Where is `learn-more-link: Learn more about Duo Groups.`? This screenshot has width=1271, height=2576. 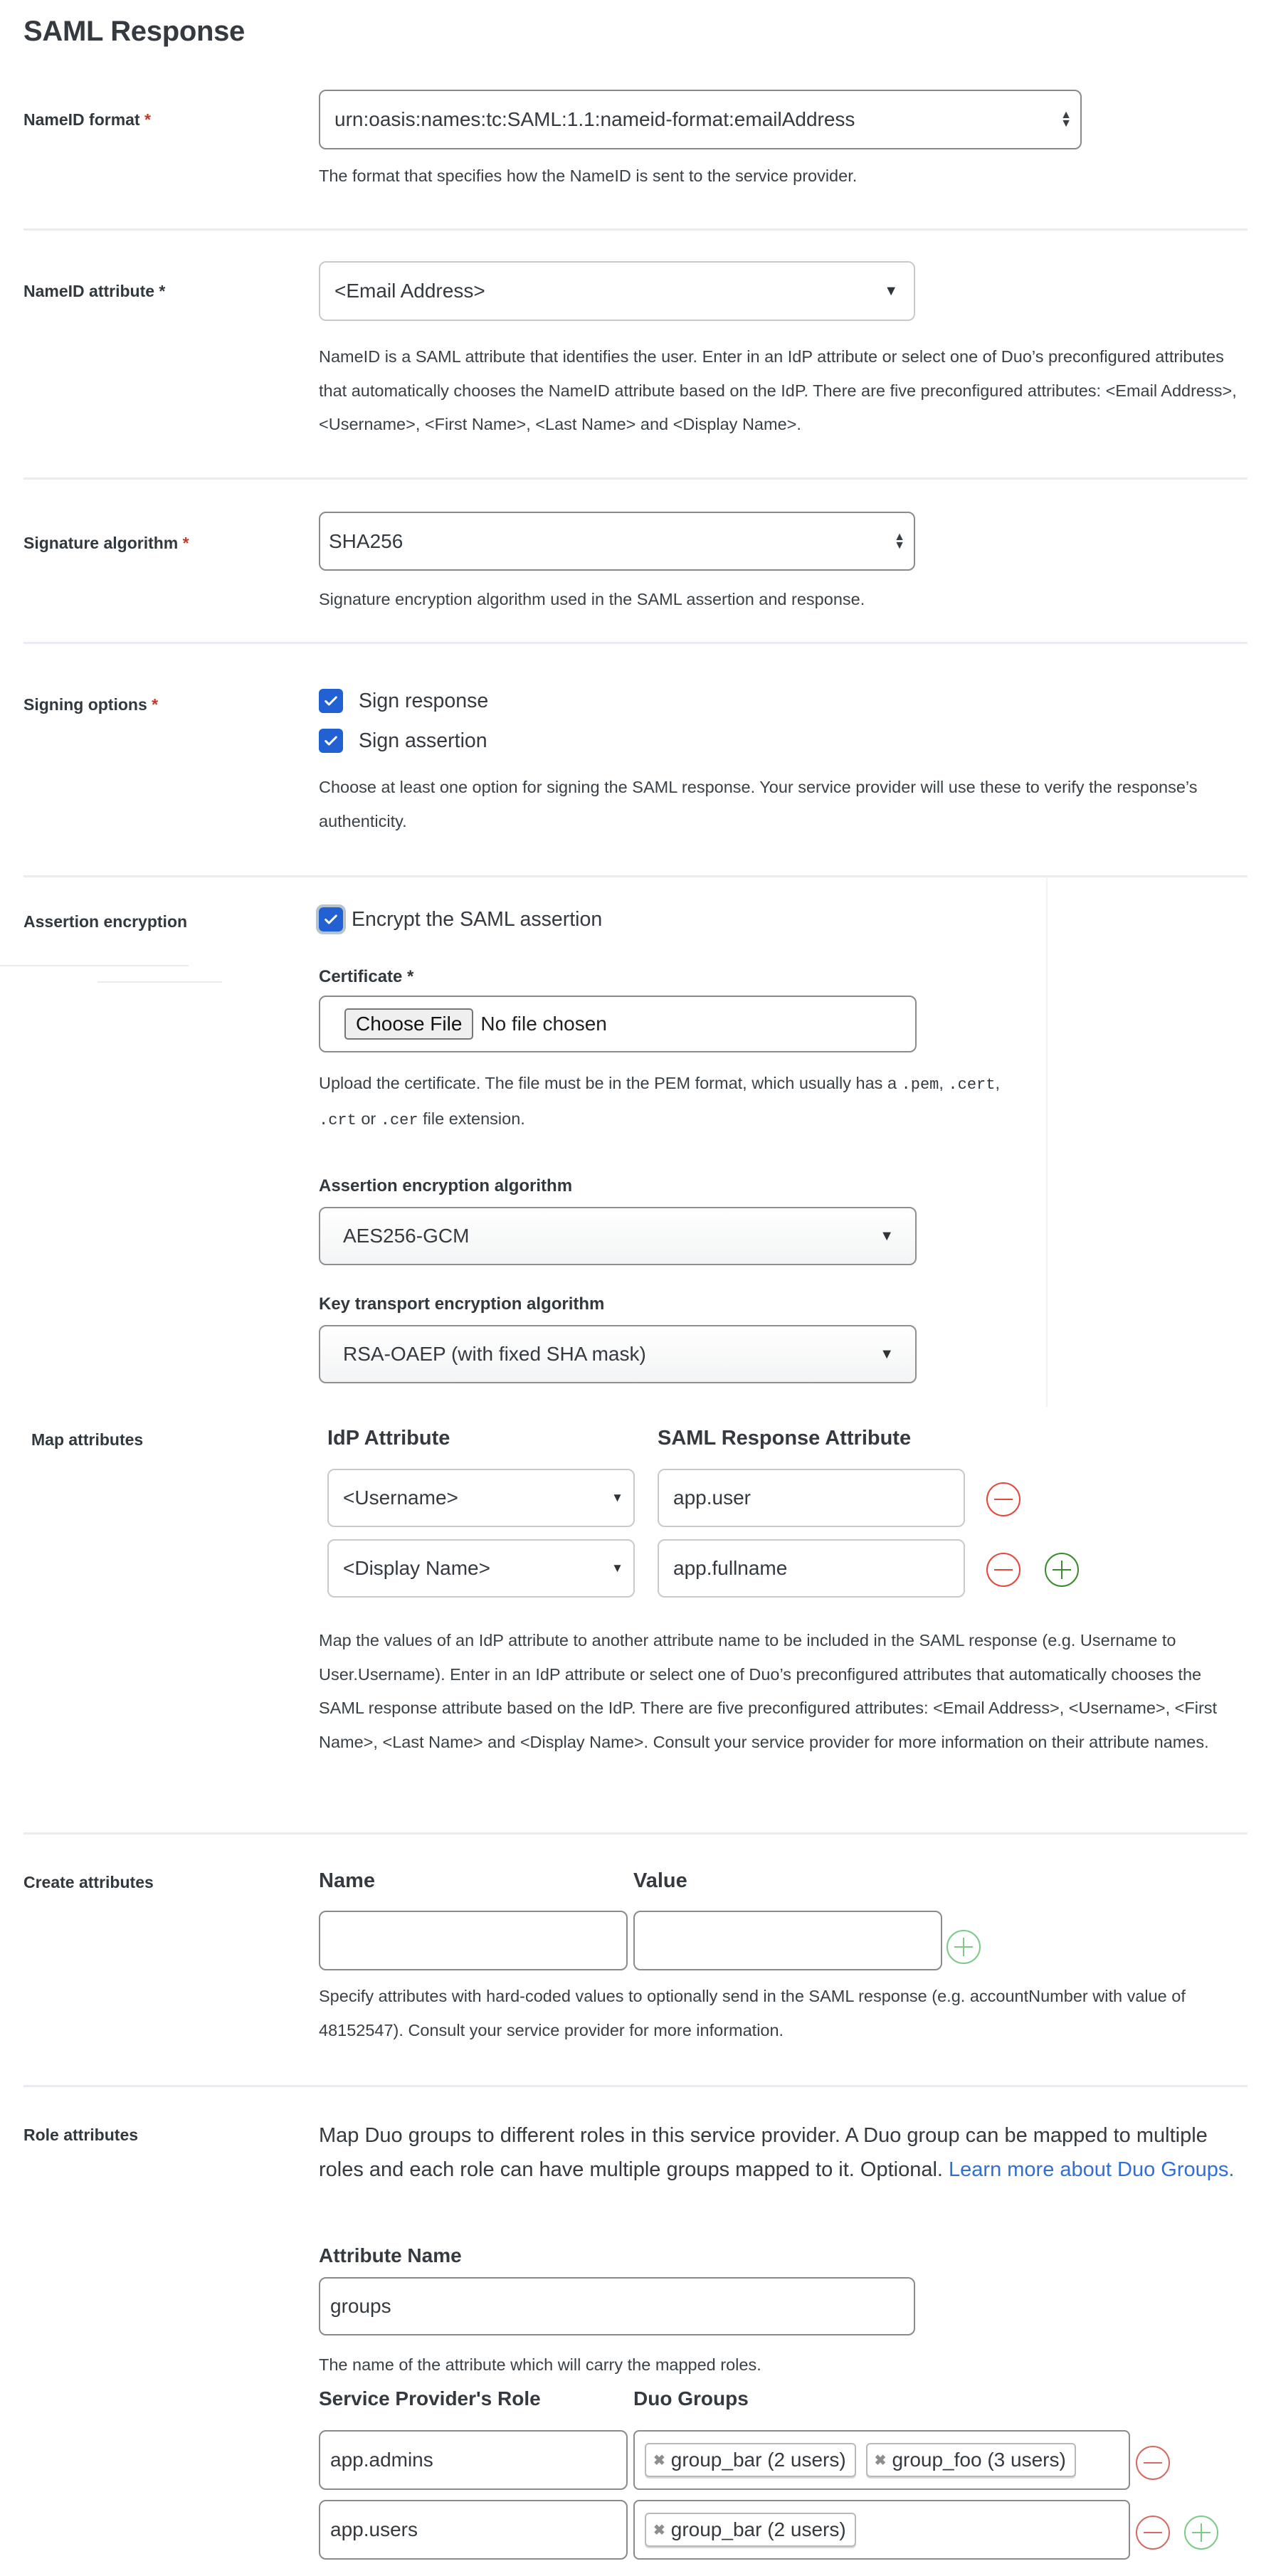
learn-more-link: Learn more about Duo Groups. is located at coordinates (1091, 2169).